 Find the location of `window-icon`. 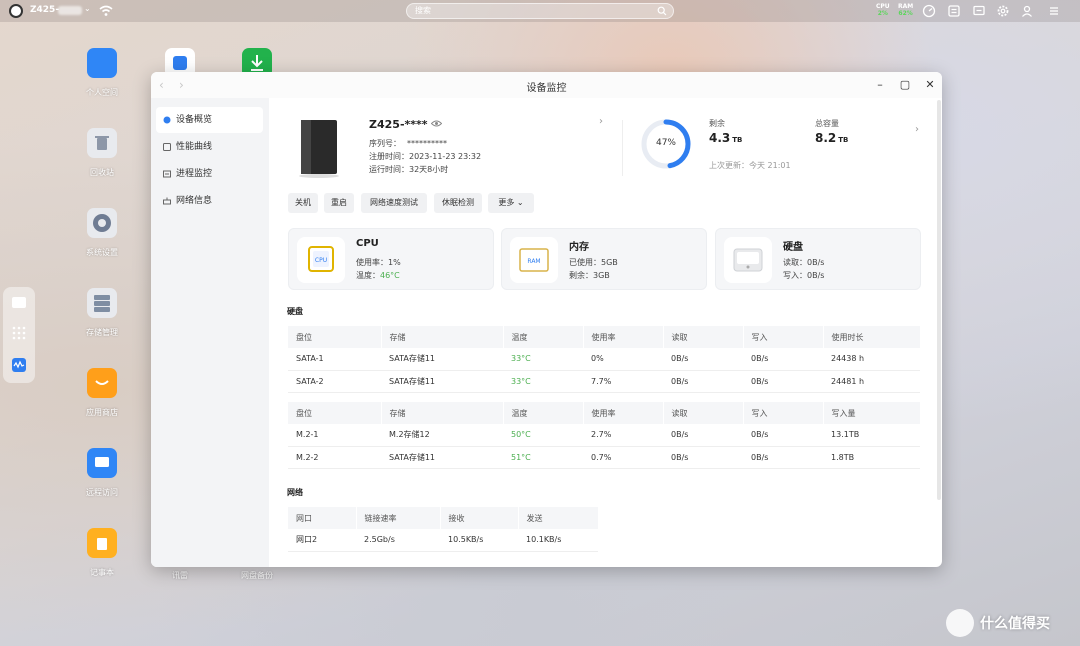

window-icon is located at coordinates (19, 303).